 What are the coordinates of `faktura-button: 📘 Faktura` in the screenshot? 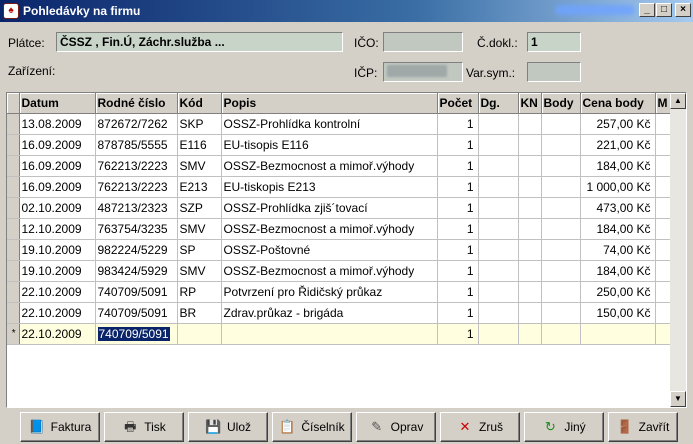 It's located at (60, 427).